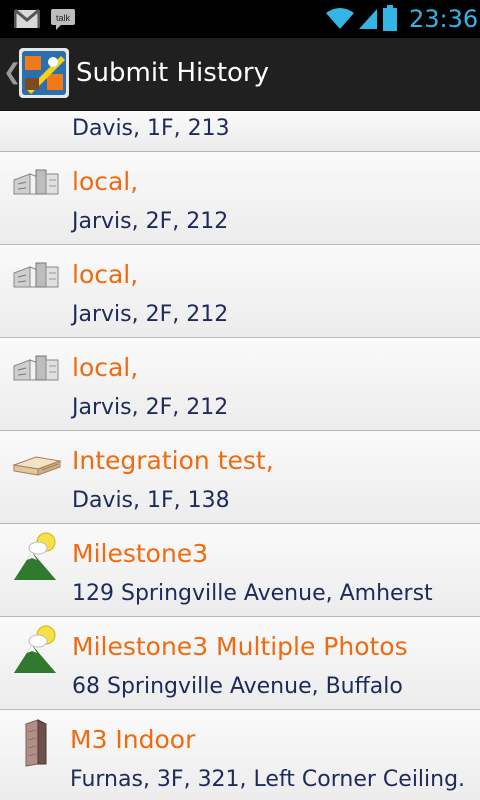 The image size is (480, 800). I want to click on item-title: Integration test,, so click(173, 460).